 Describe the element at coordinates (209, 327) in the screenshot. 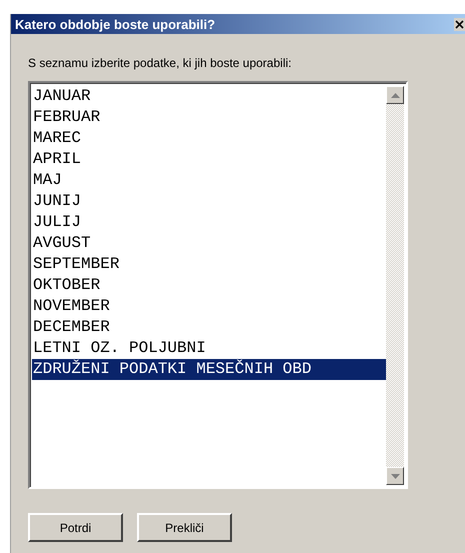

I see `list-item: DECEMBER` at that location.